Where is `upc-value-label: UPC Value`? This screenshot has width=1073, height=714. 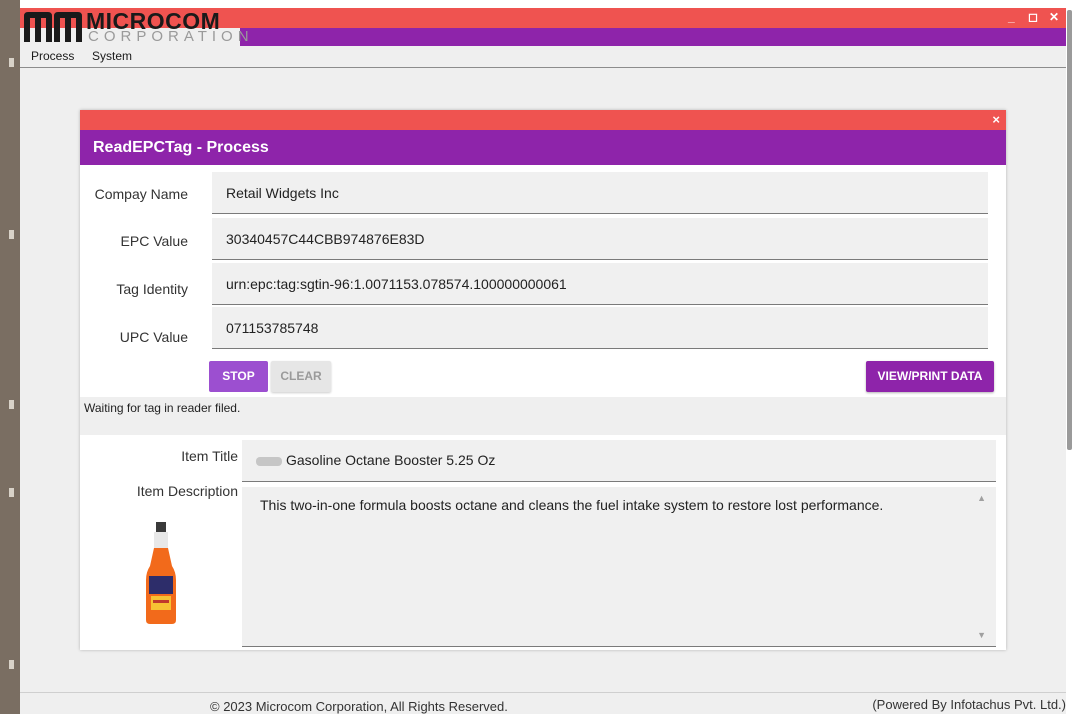 upc-value-label: UPC Value is located at coordinates (153, 337).